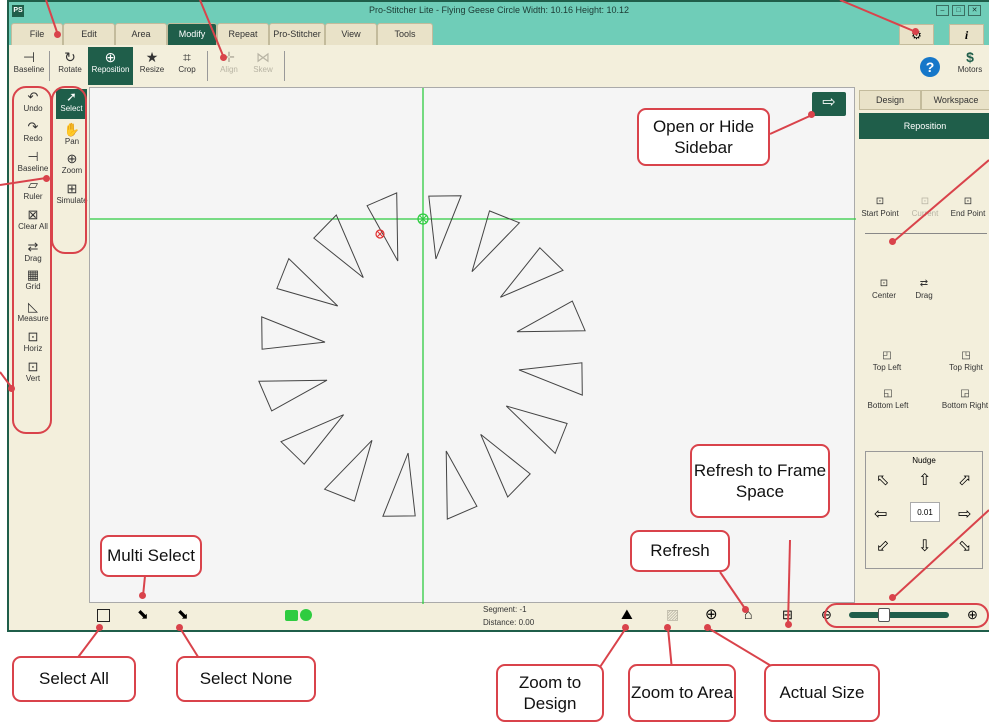 The width and height of the screenshot is (989, 722). Describe the element at coordinates (680, 551) in the screenshot. I see `callout-refresh: Refresh` at that location.